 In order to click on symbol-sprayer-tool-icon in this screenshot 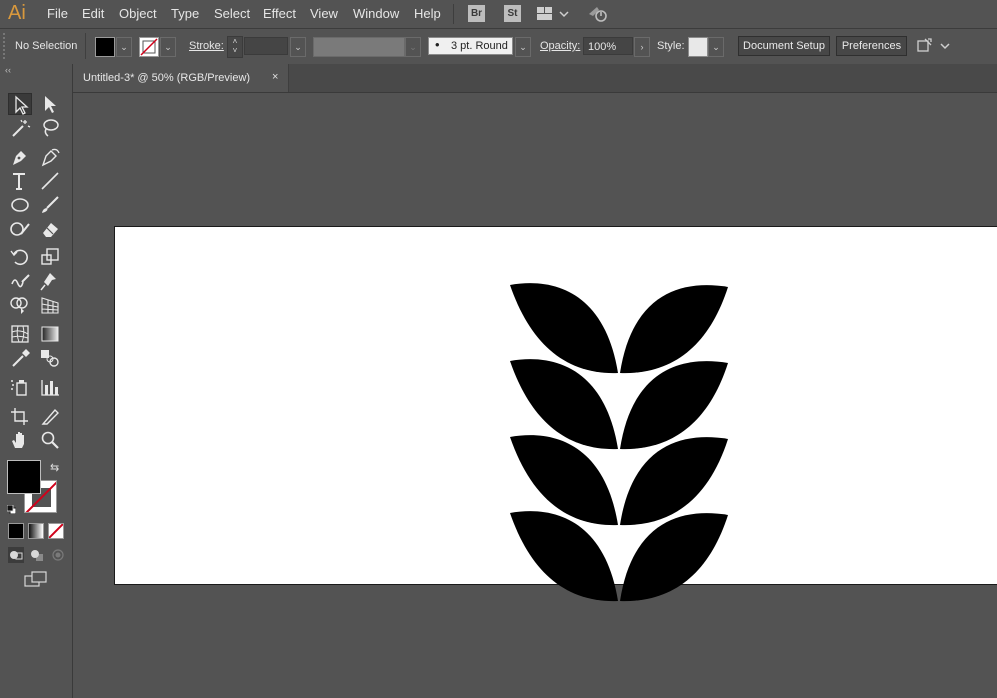, I will do `click(20, 387)`.